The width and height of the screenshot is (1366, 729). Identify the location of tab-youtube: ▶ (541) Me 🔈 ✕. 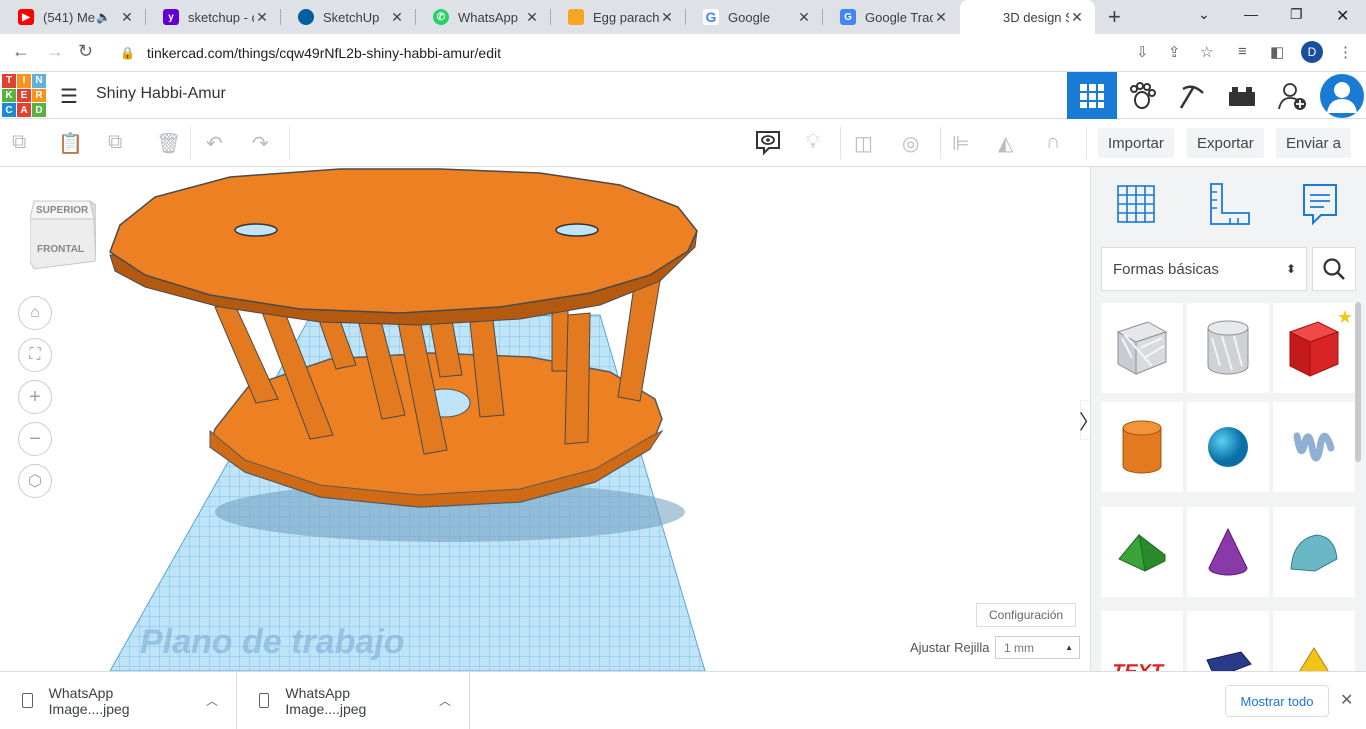
(72, 17).